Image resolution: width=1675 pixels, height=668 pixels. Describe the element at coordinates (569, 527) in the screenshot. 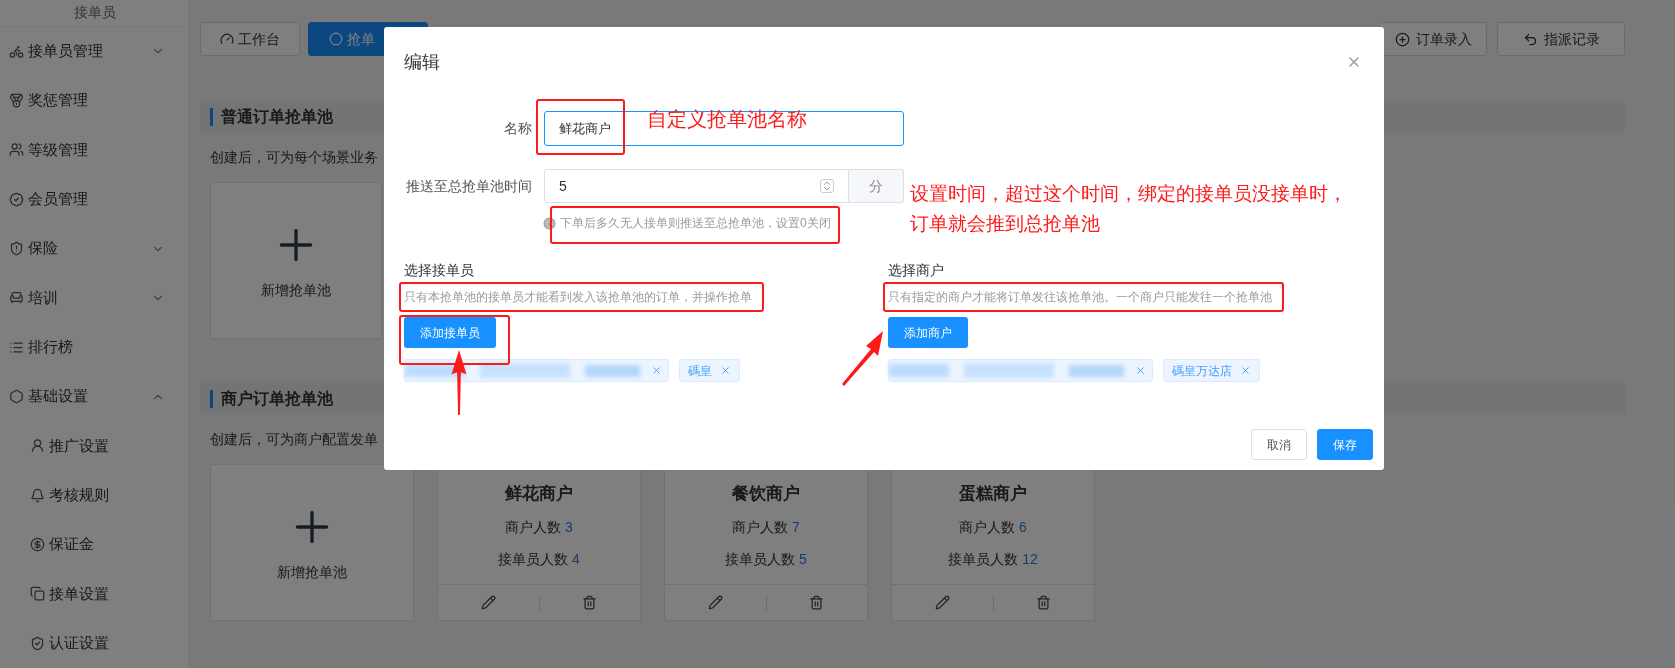

I see `stat-value: 3` at that location.